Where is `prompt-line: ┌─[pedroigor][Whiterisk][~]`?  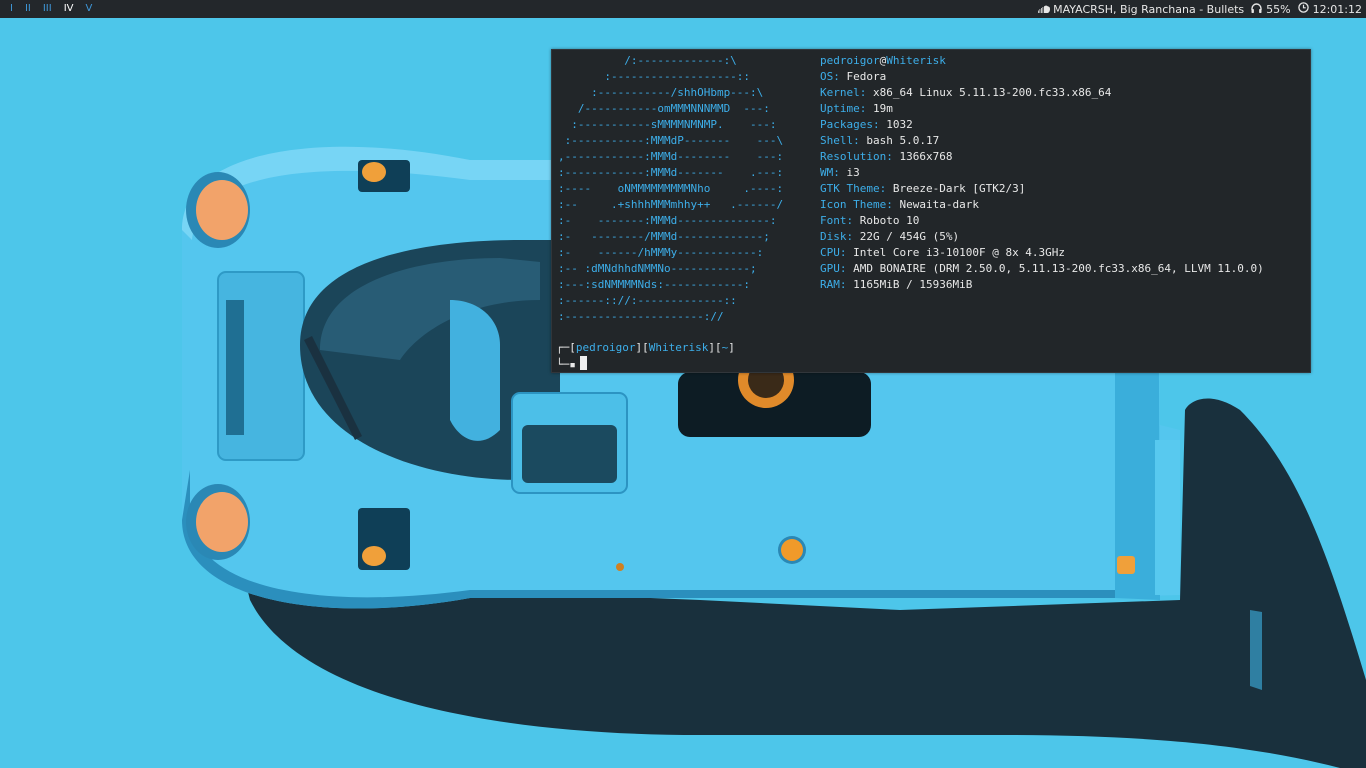 prompt-line: ┌─[pedroigor][Whiterisk][~] is located at coordinates (645, 347).